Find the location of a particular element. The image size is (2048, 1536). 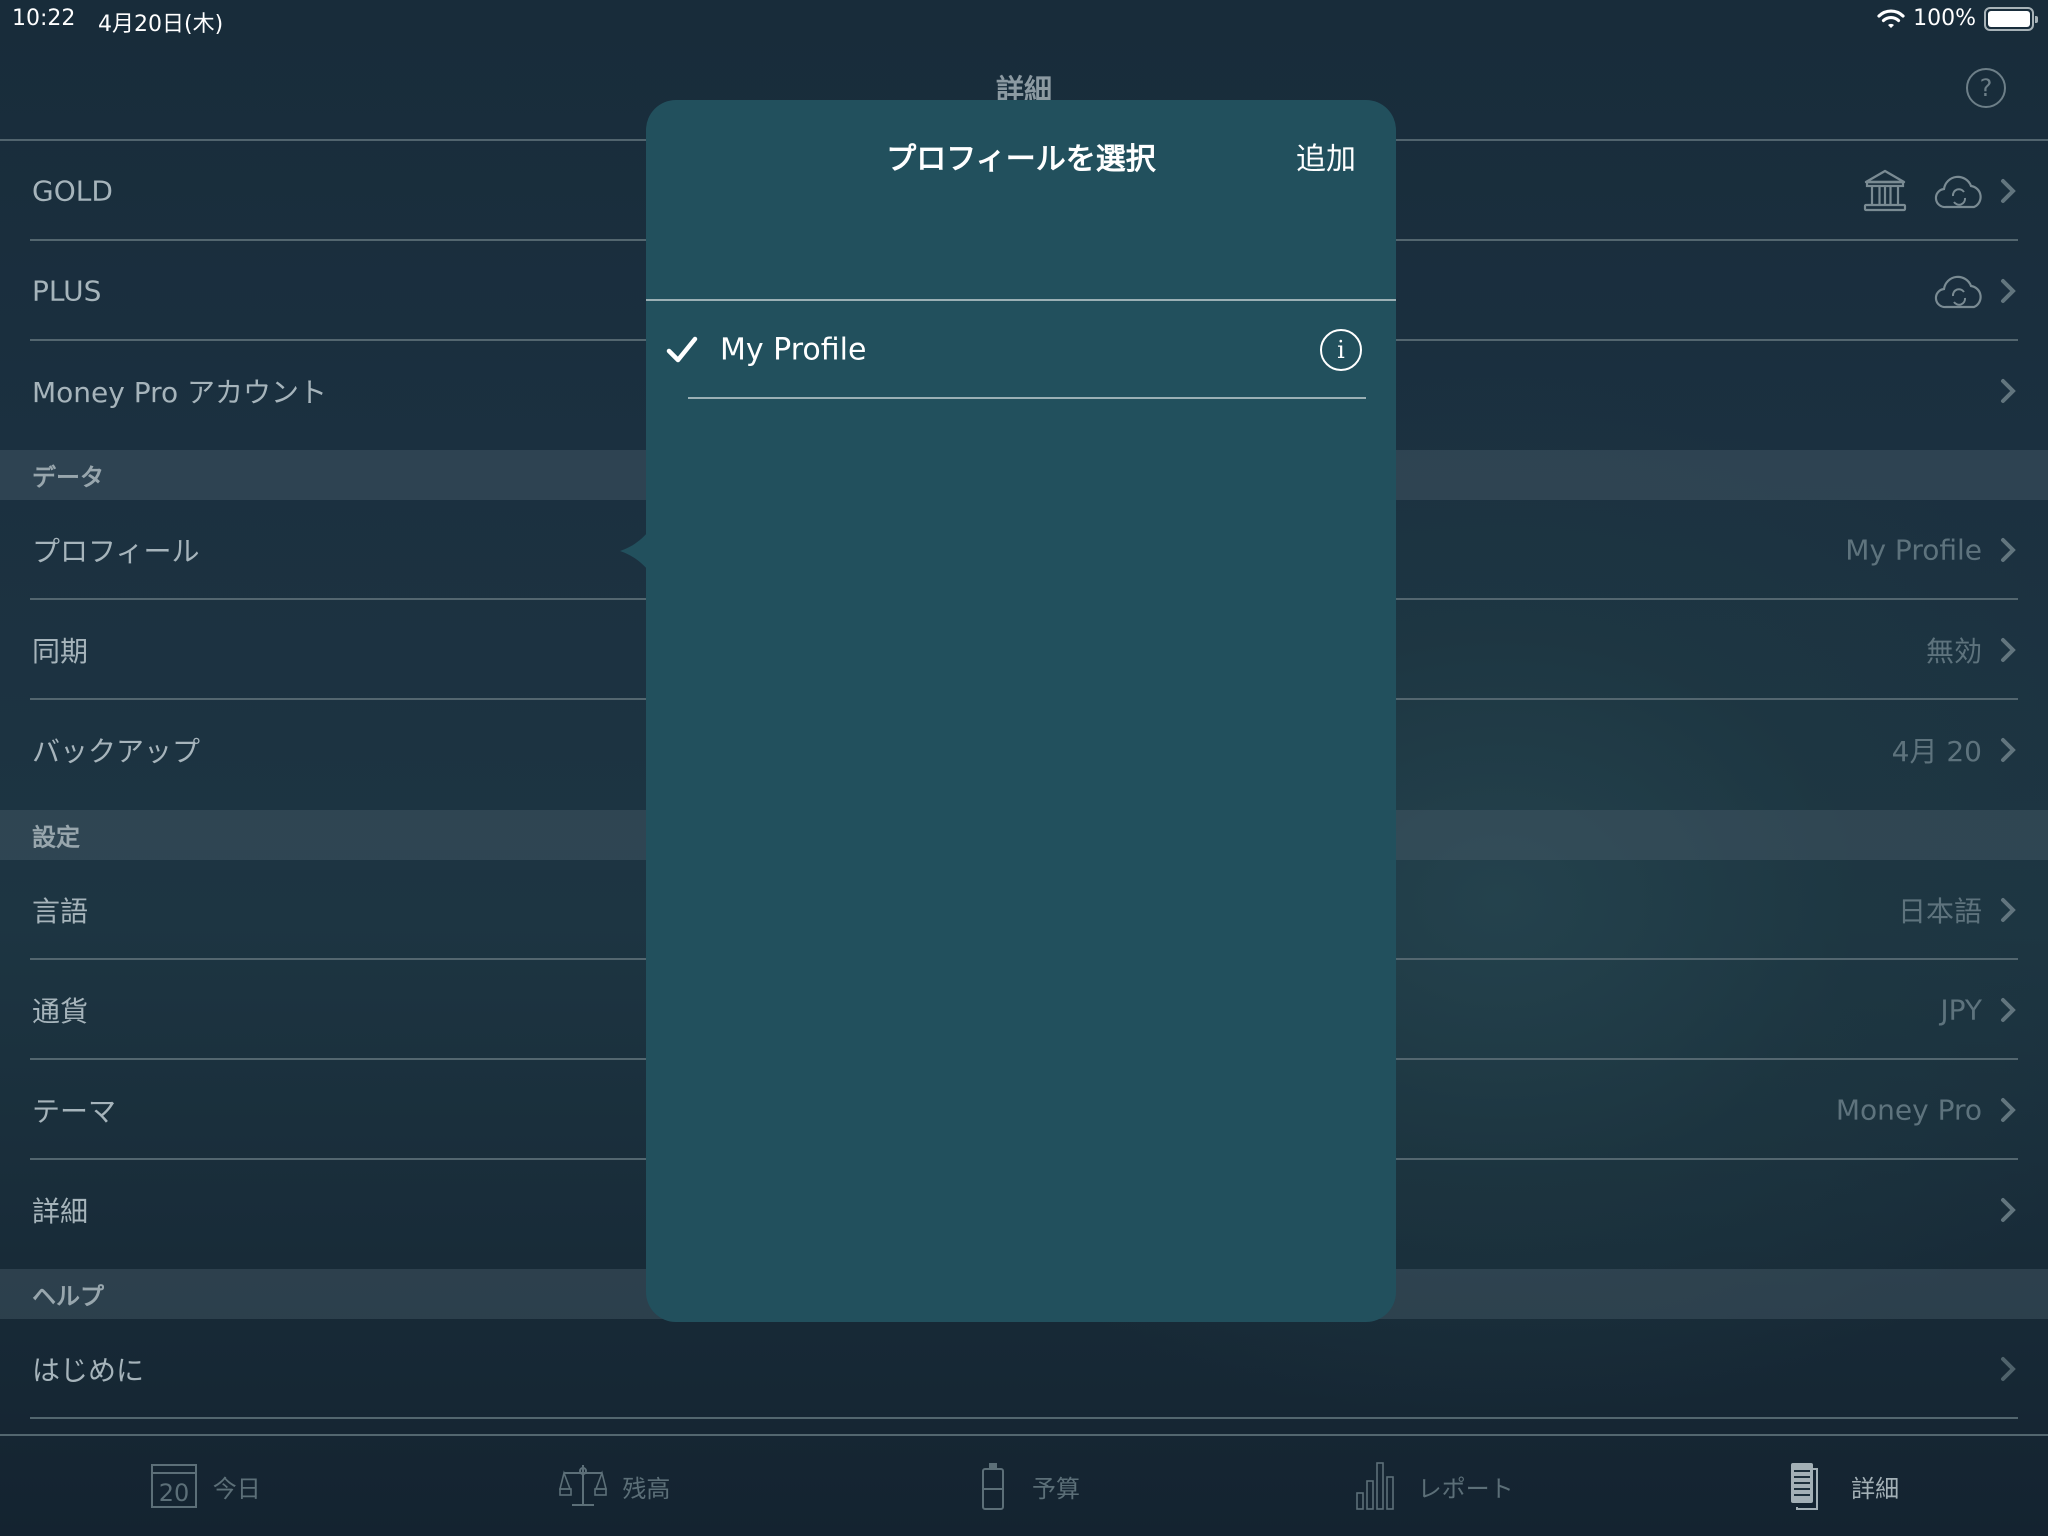

budget-icon is located at coordinates (992, 1486).